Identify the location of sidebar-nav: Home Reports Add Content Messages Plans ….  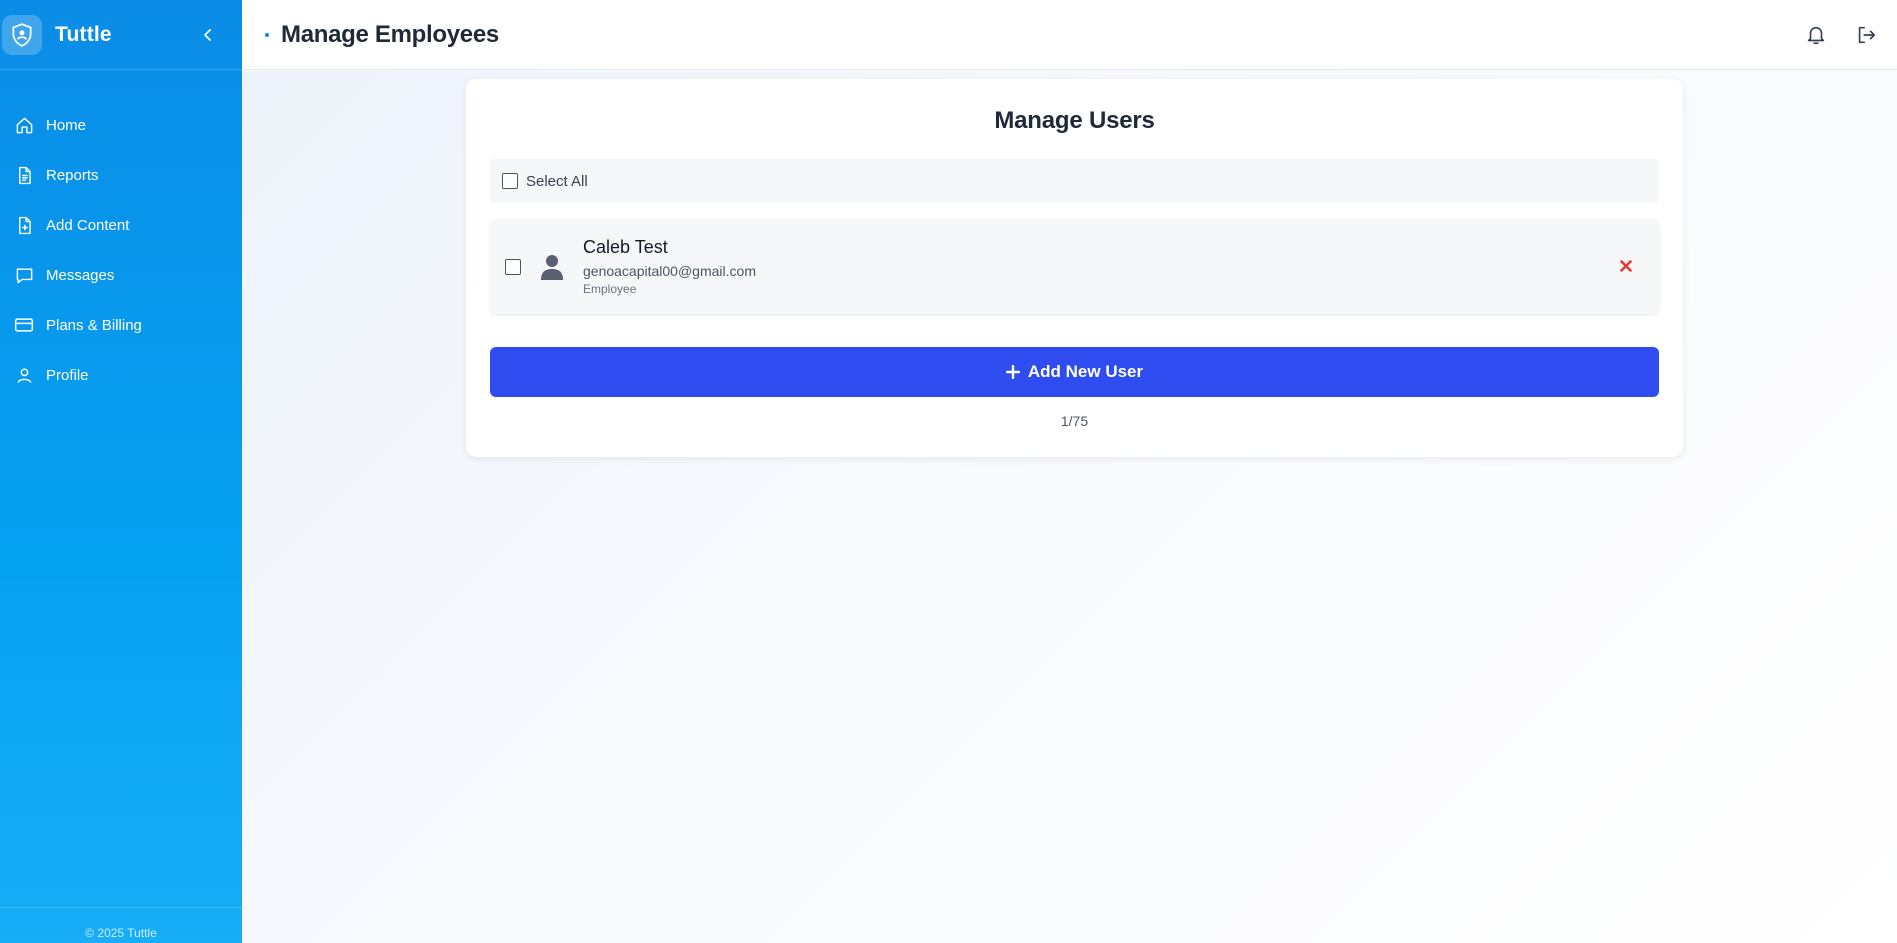
(121, 250).